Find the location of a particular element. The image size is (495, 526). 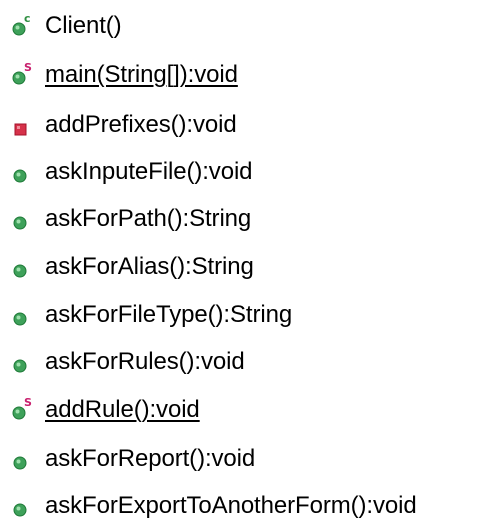

private-method-icon is located at coordinates (20, 129).